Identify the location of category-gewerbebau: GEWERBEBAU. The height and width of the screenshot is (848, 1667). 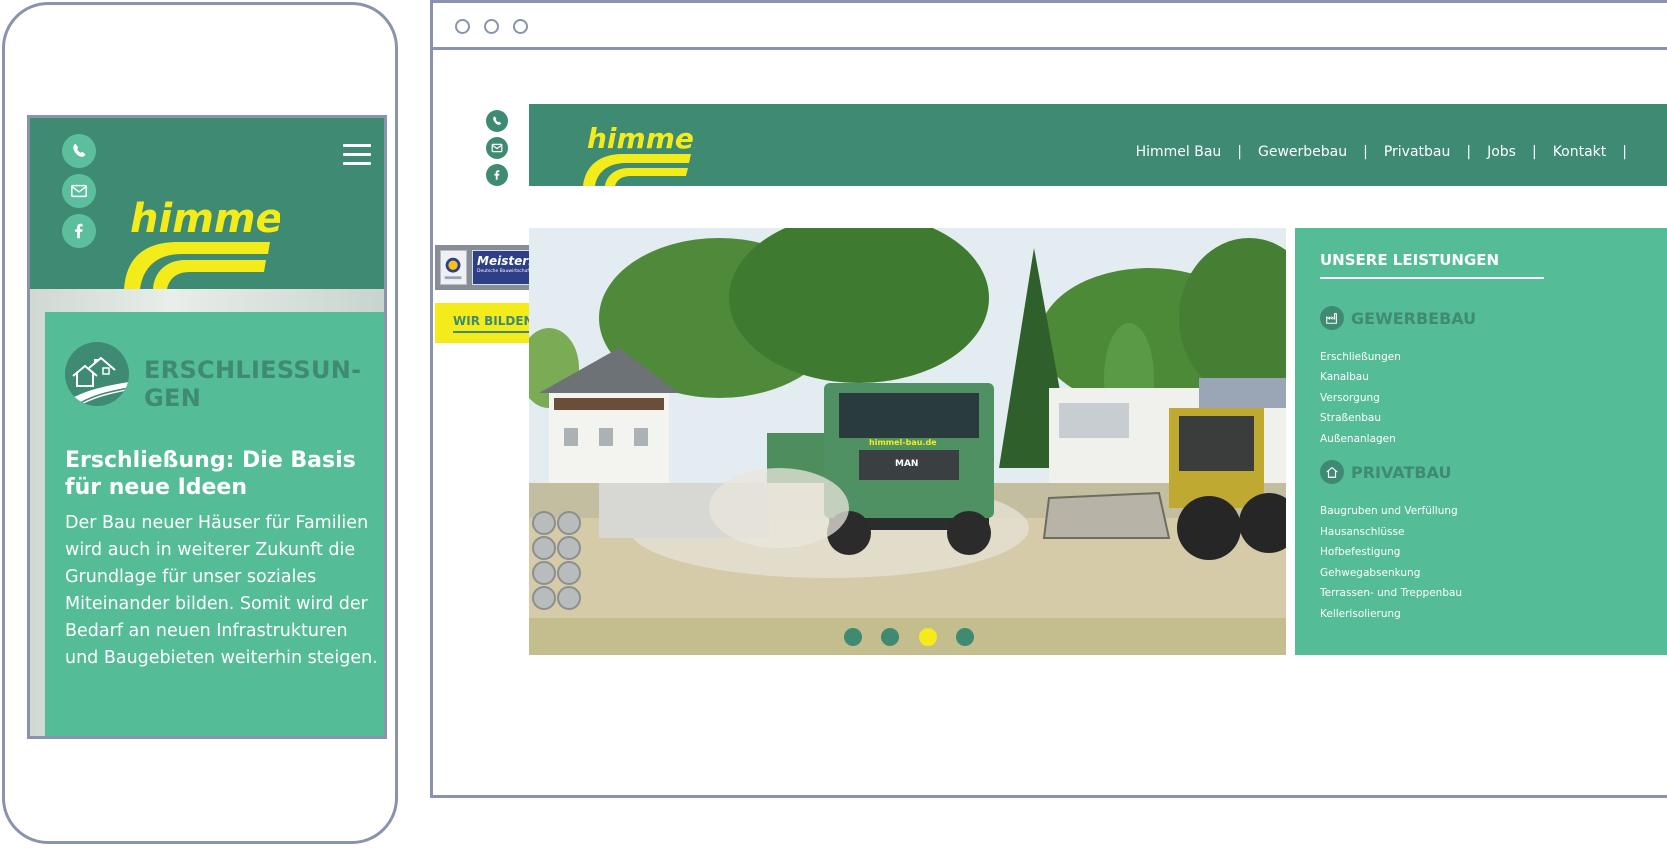
(1398, 318).